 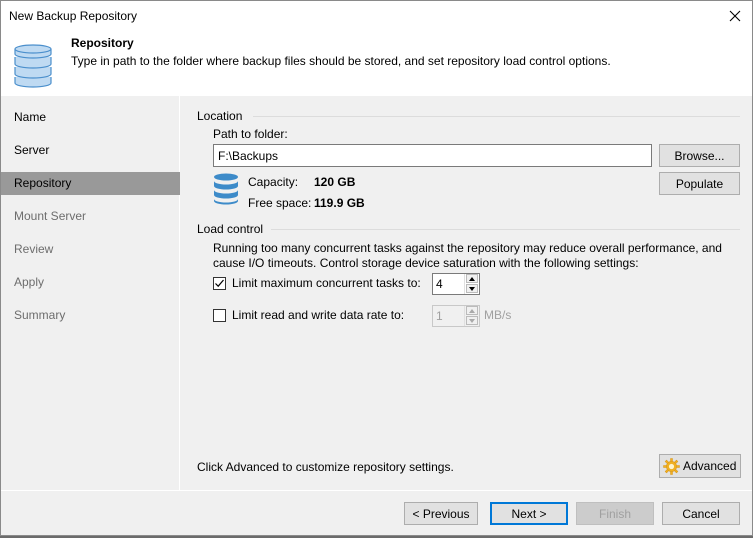 What do you see at coordinates (335, 182) in the screenshot?
I see `capacity-value: 120 GB` at bounding box center [335, 182].